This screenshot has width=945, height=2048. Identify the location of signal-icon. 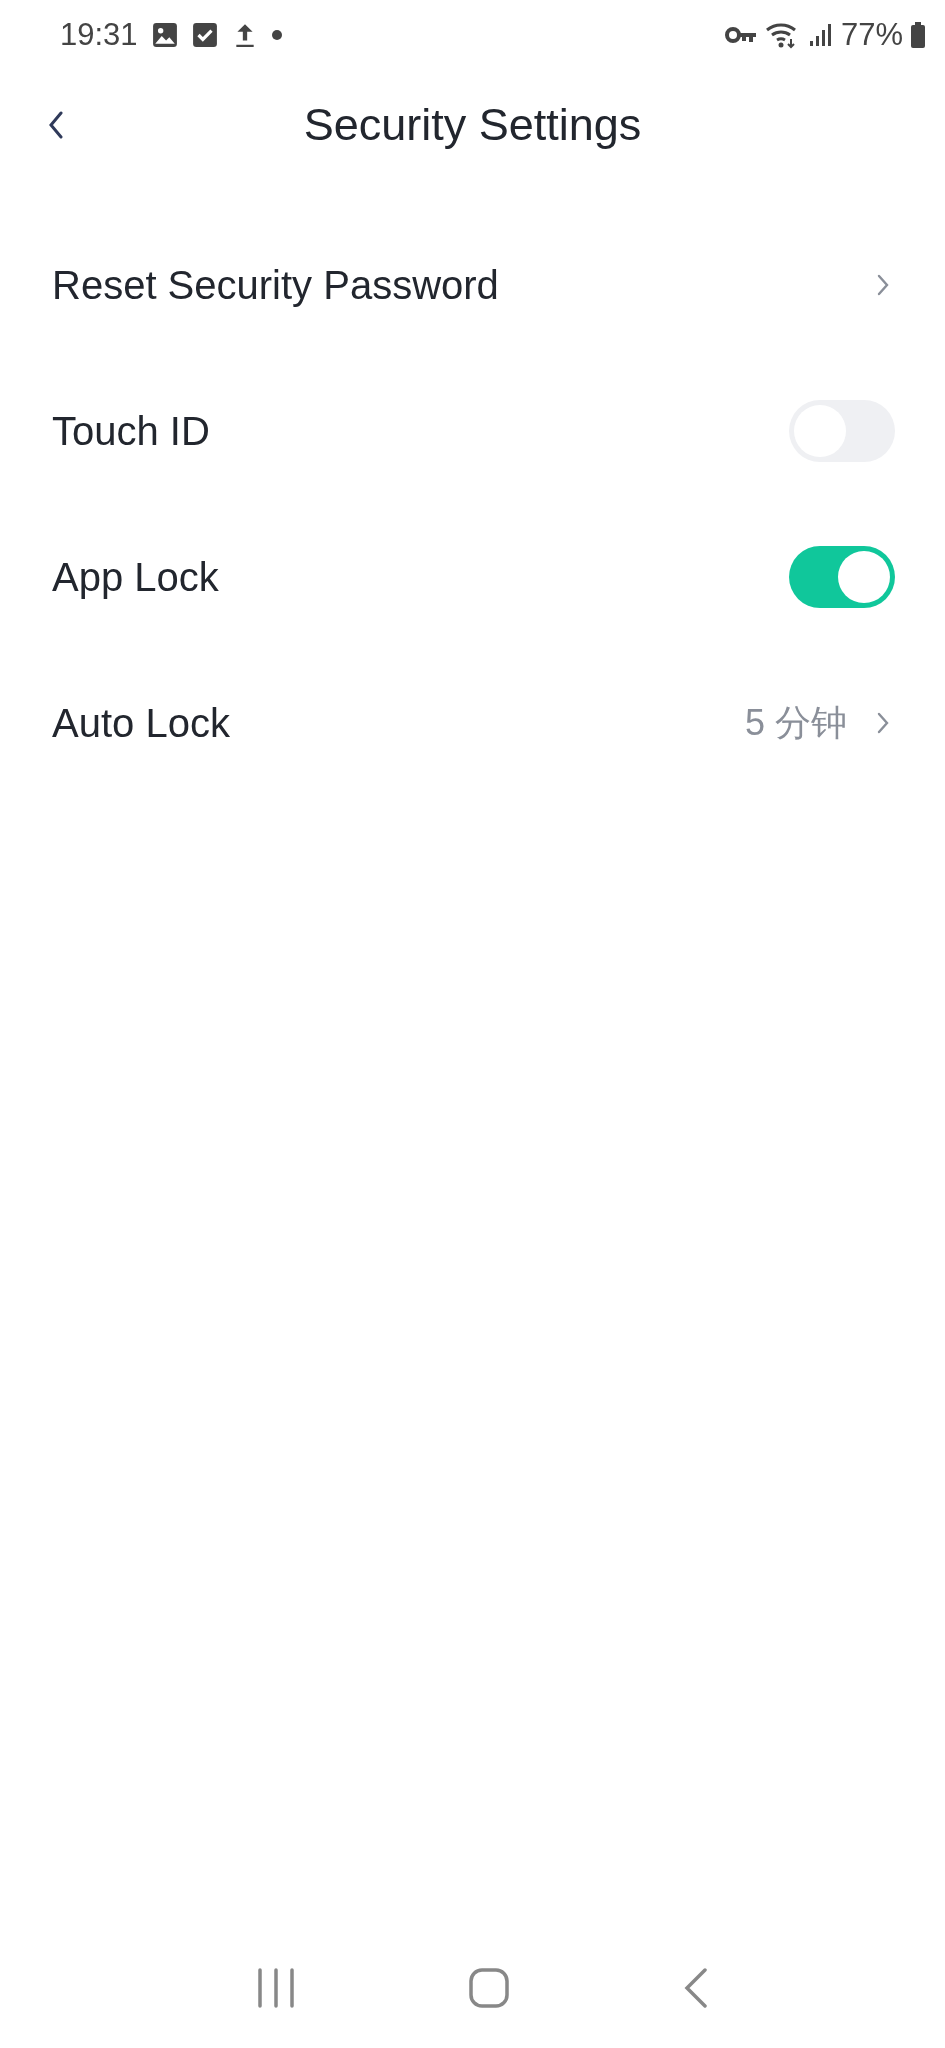
(820, 35).